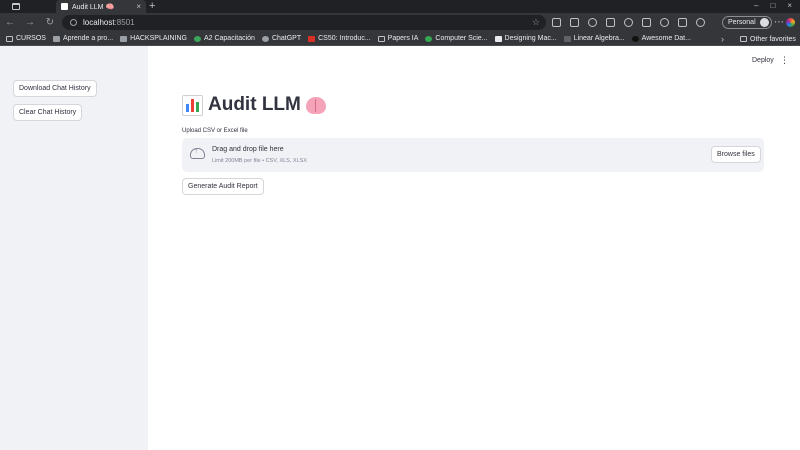  I want to click on reload-icon: ↻, so click(50, 22).